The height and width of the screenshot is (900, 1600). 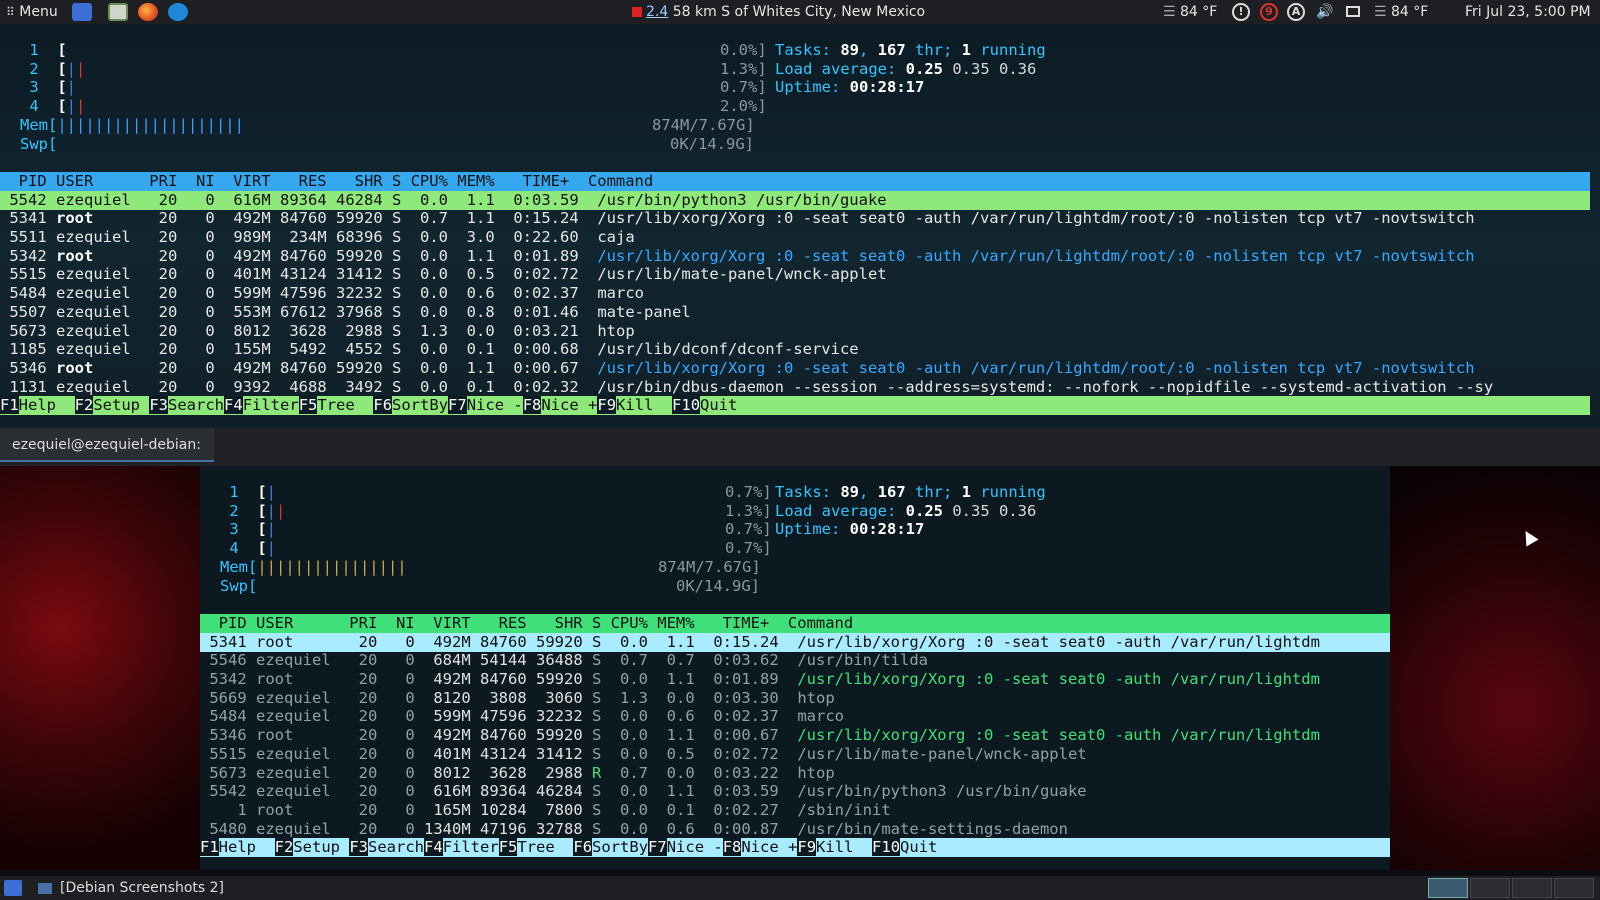 What do you see at coordinates (800, 888) in the screenshot?
I see `bottom-panel: [Debian Screenshots 2]` at bounding box center [800, 888].